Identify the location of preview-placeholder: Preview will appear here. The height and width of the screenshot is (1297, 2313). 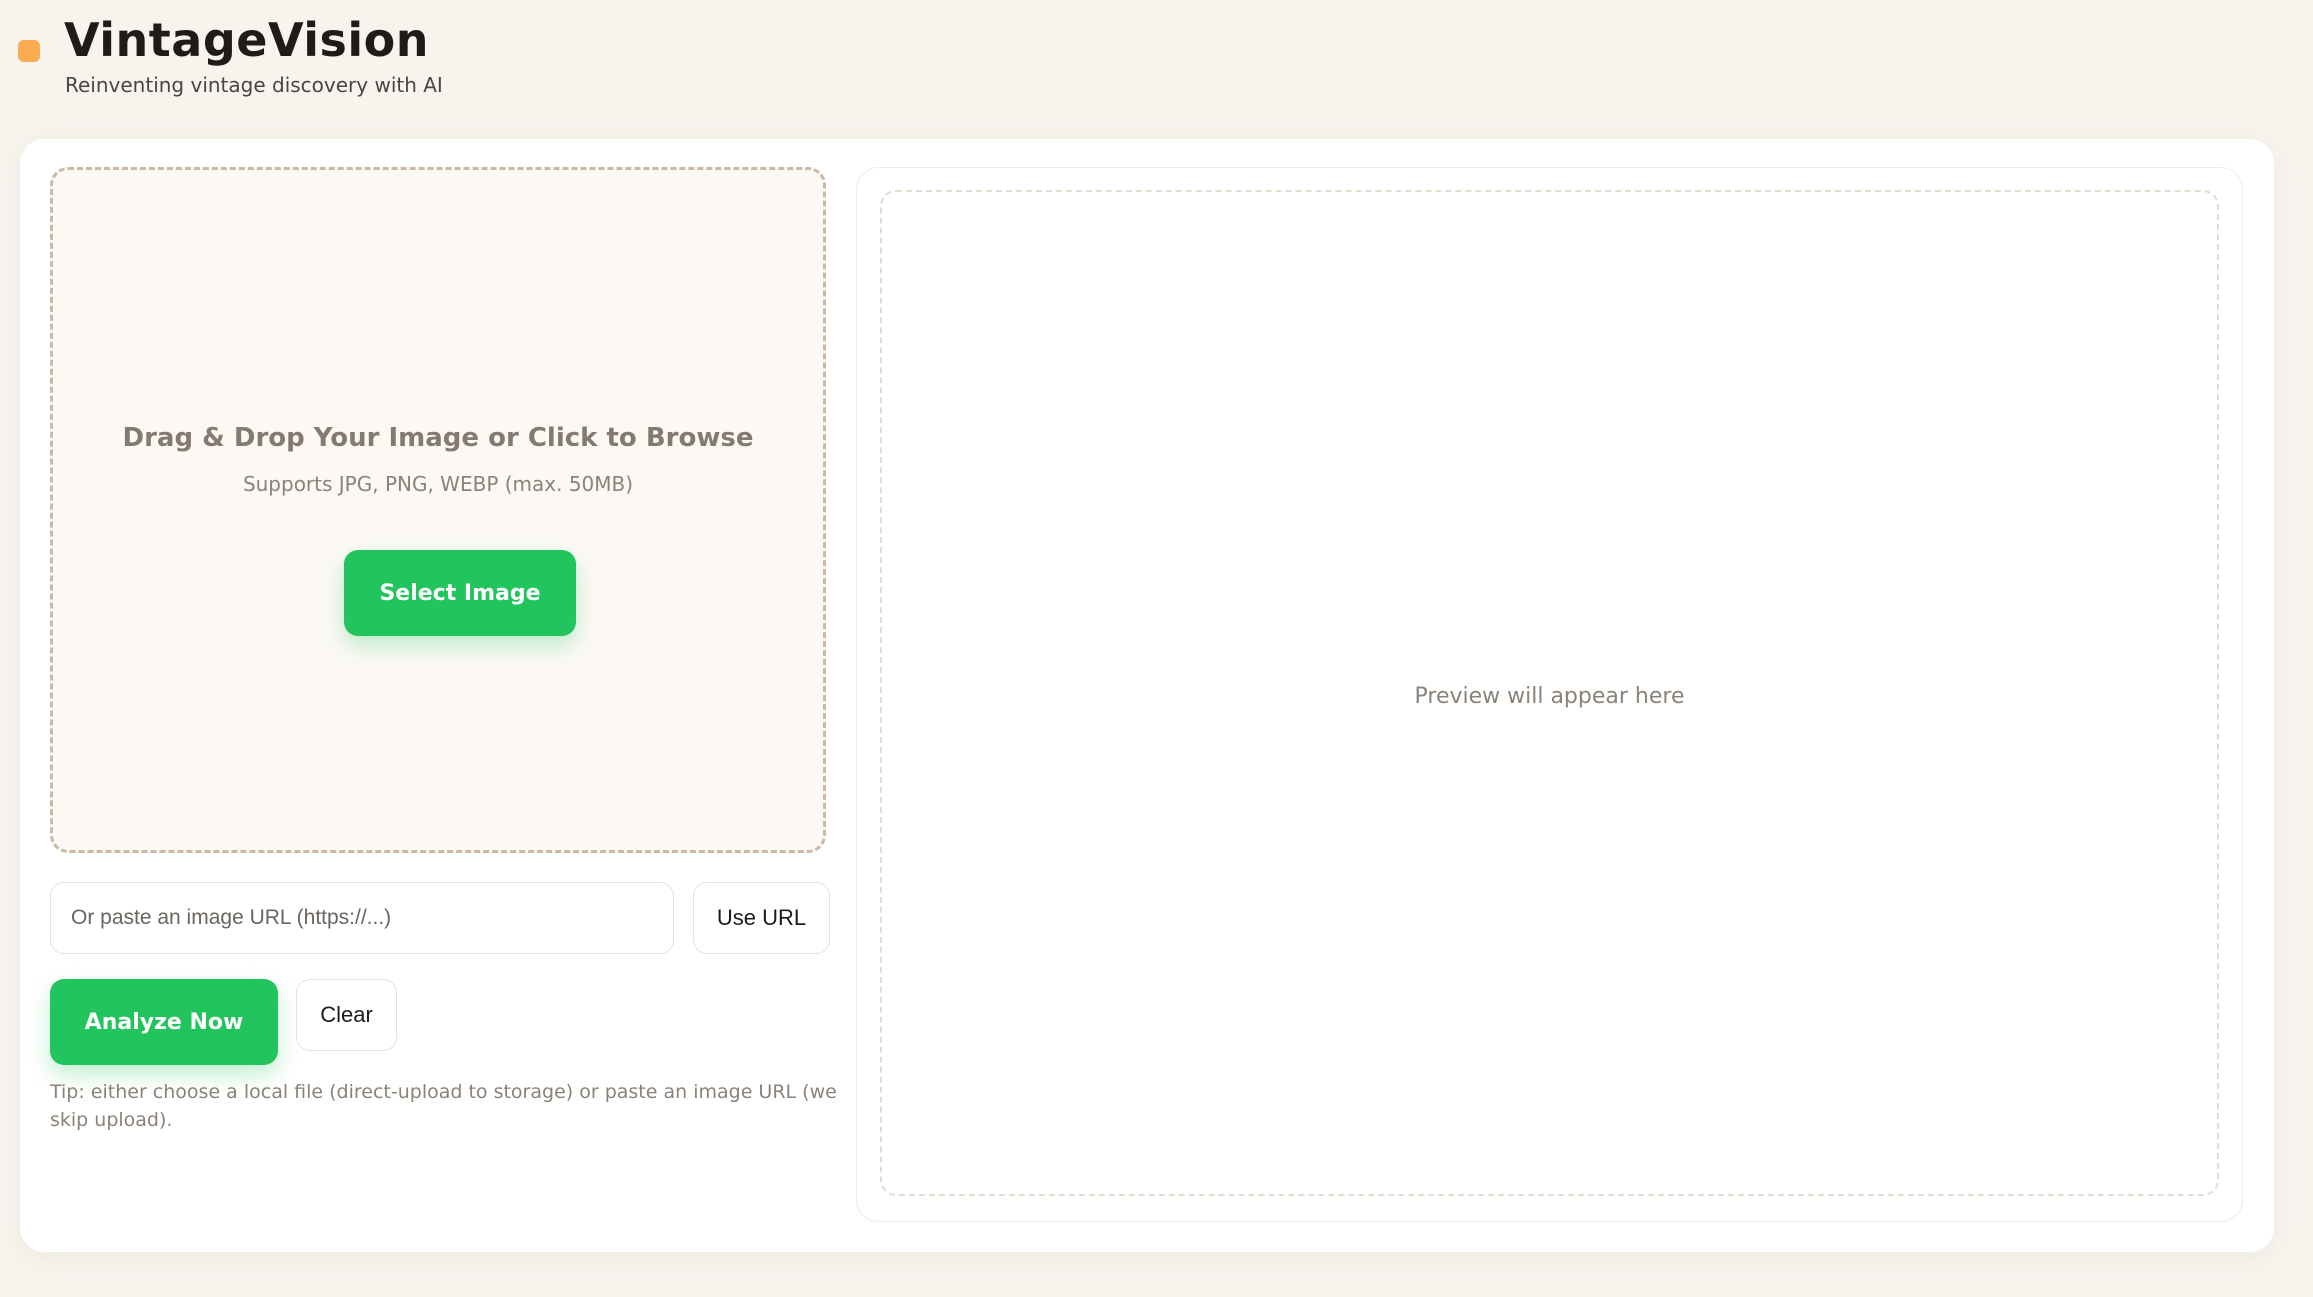
(1549, 696).